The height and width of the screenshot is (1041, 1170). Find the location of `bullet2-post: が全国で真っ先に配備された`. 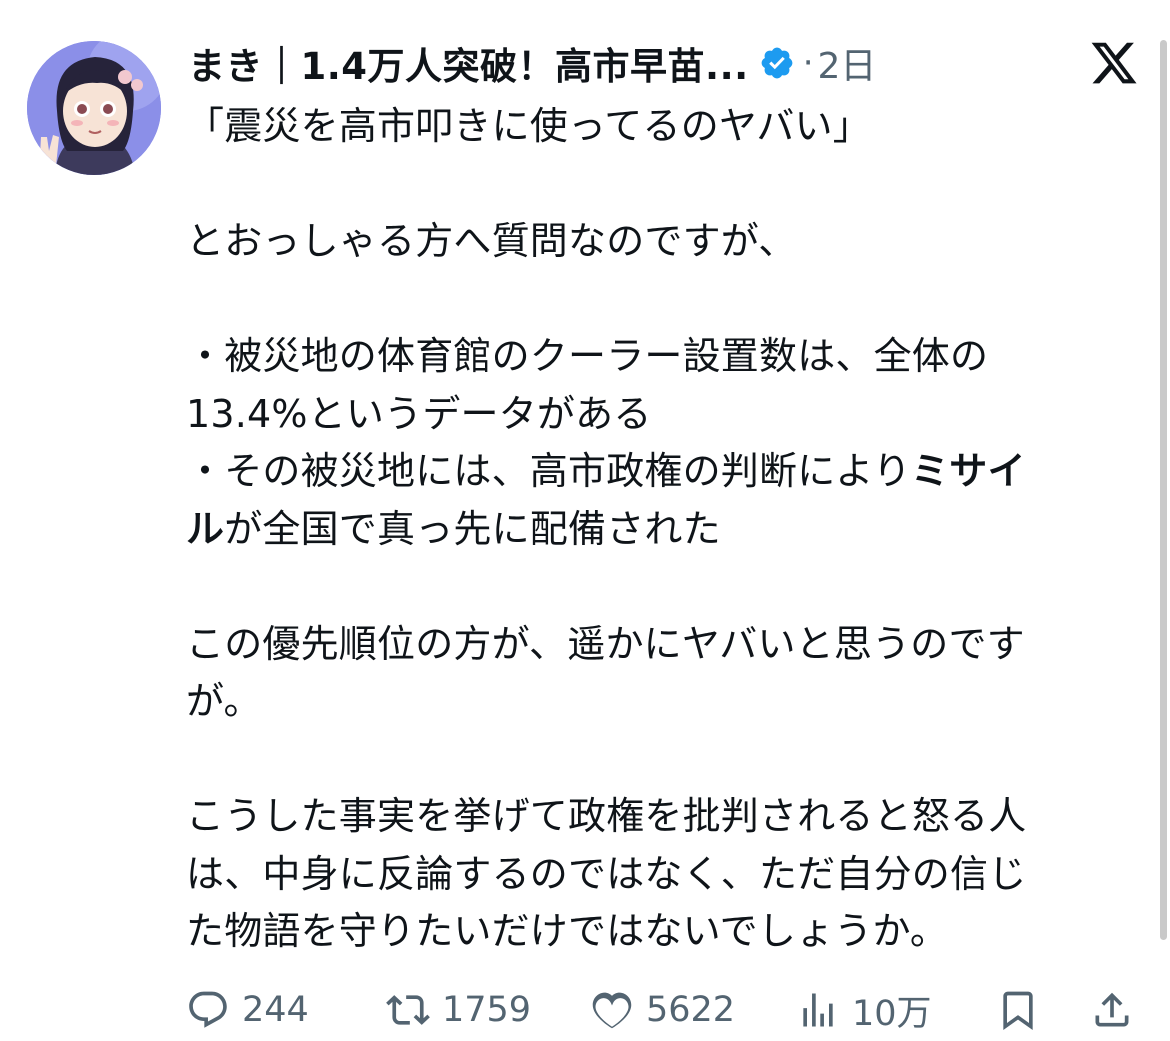

bullet2-post: が全国で真っ先に配備された is located at coordinates (472, 528).